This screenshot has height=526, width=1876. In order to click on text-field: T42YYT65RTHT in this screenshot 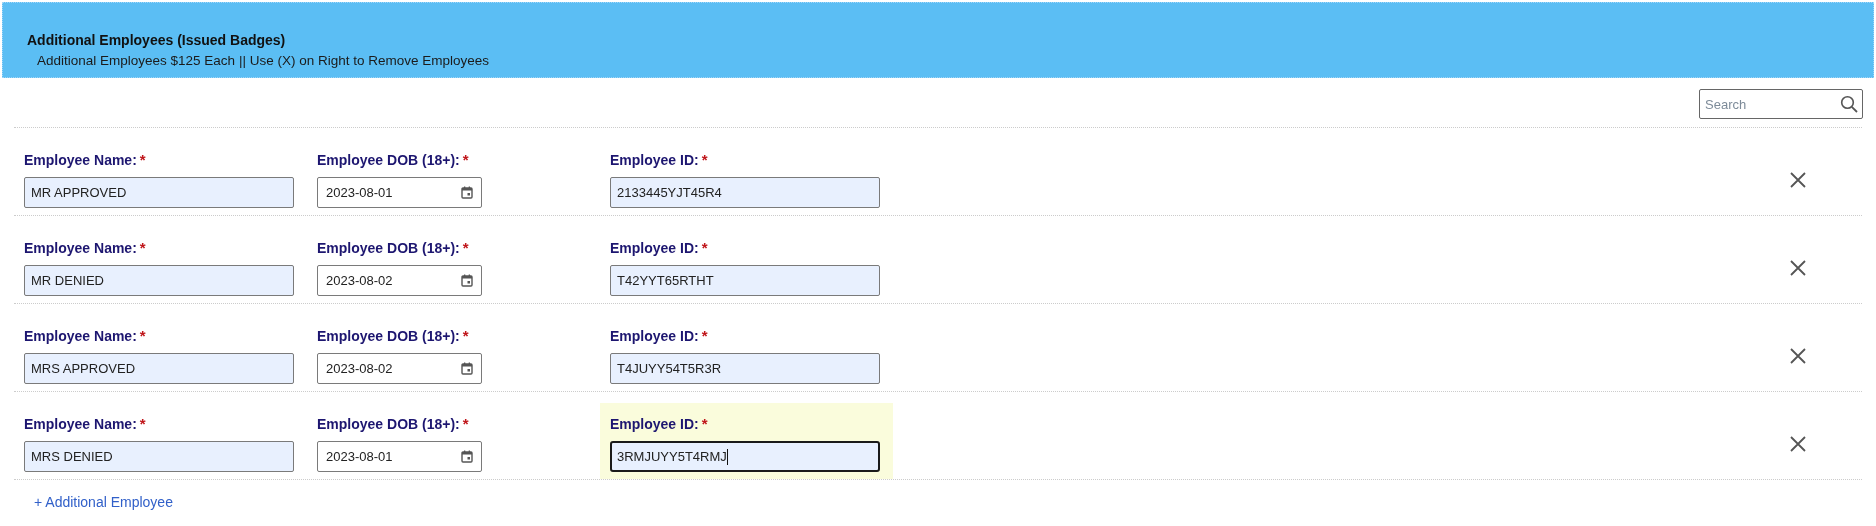, I will do `click(745, 280)`.